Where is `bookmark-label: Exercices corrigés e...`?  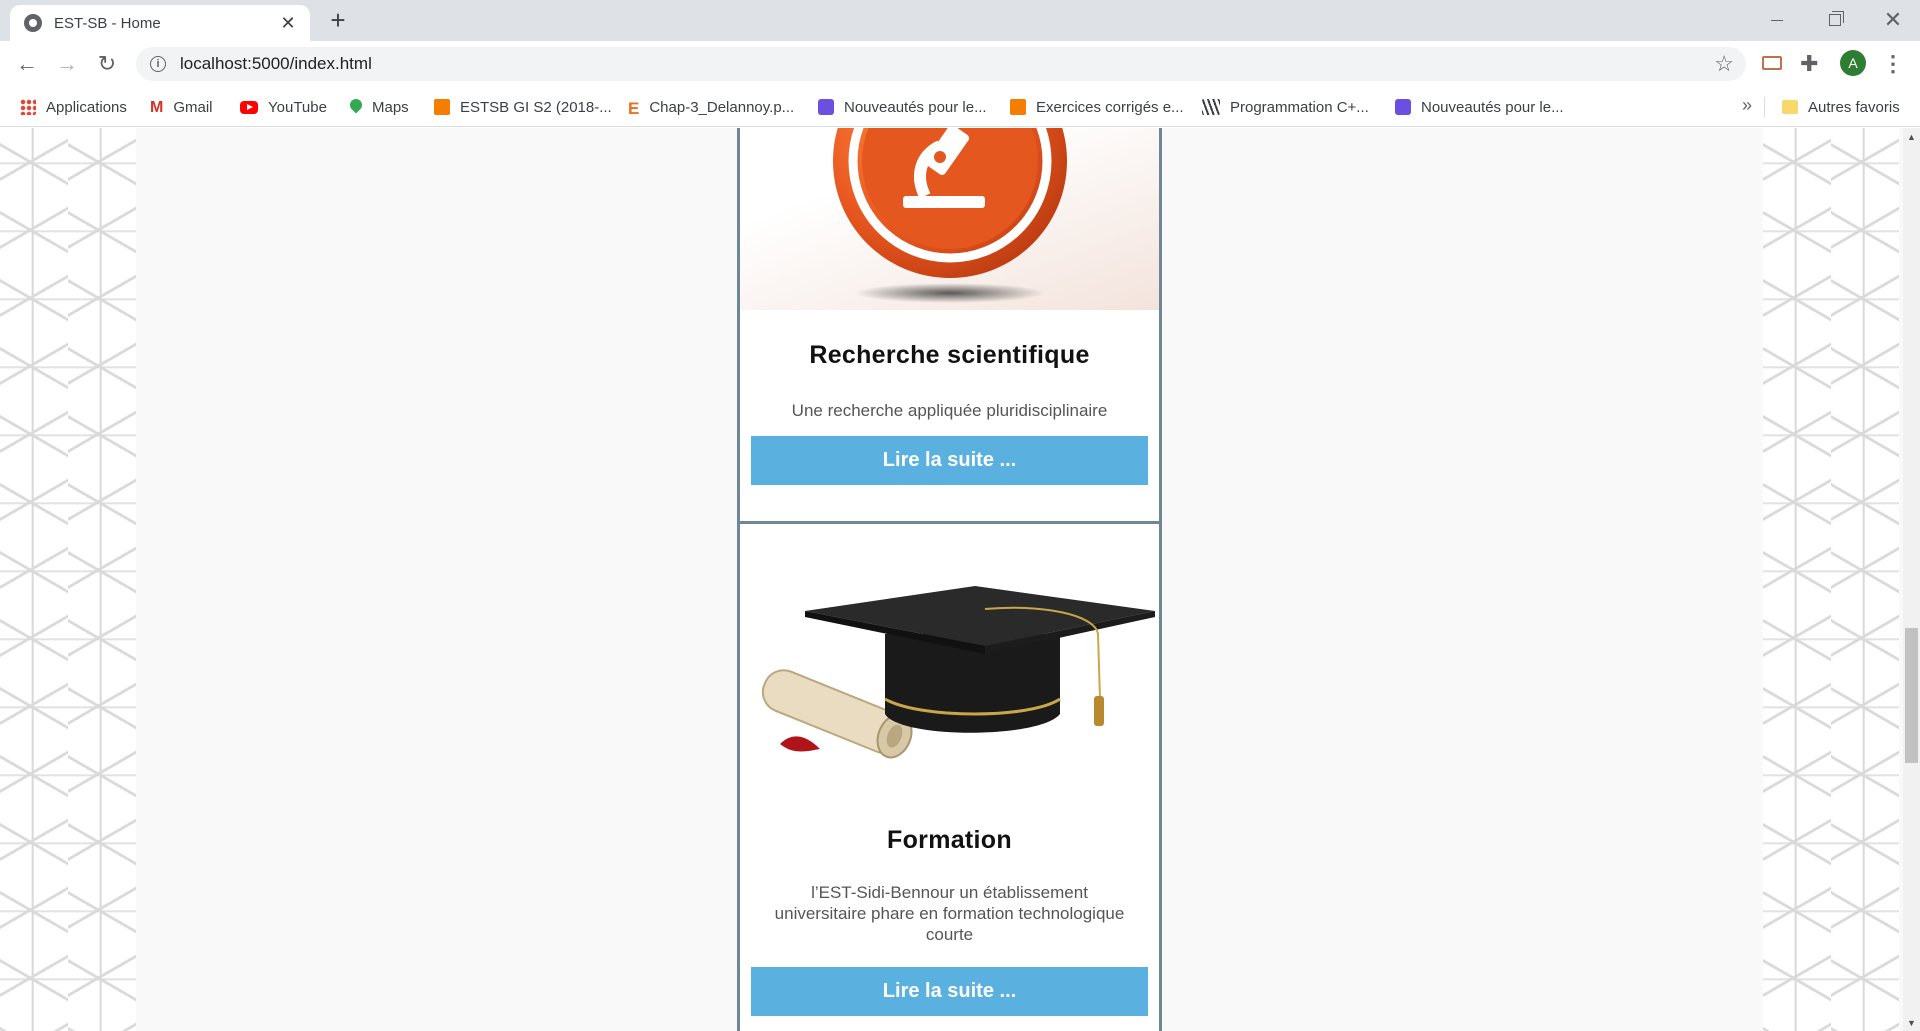
bookmark-label: Exercices corrigés e... is located at coordinates (1110, 107).